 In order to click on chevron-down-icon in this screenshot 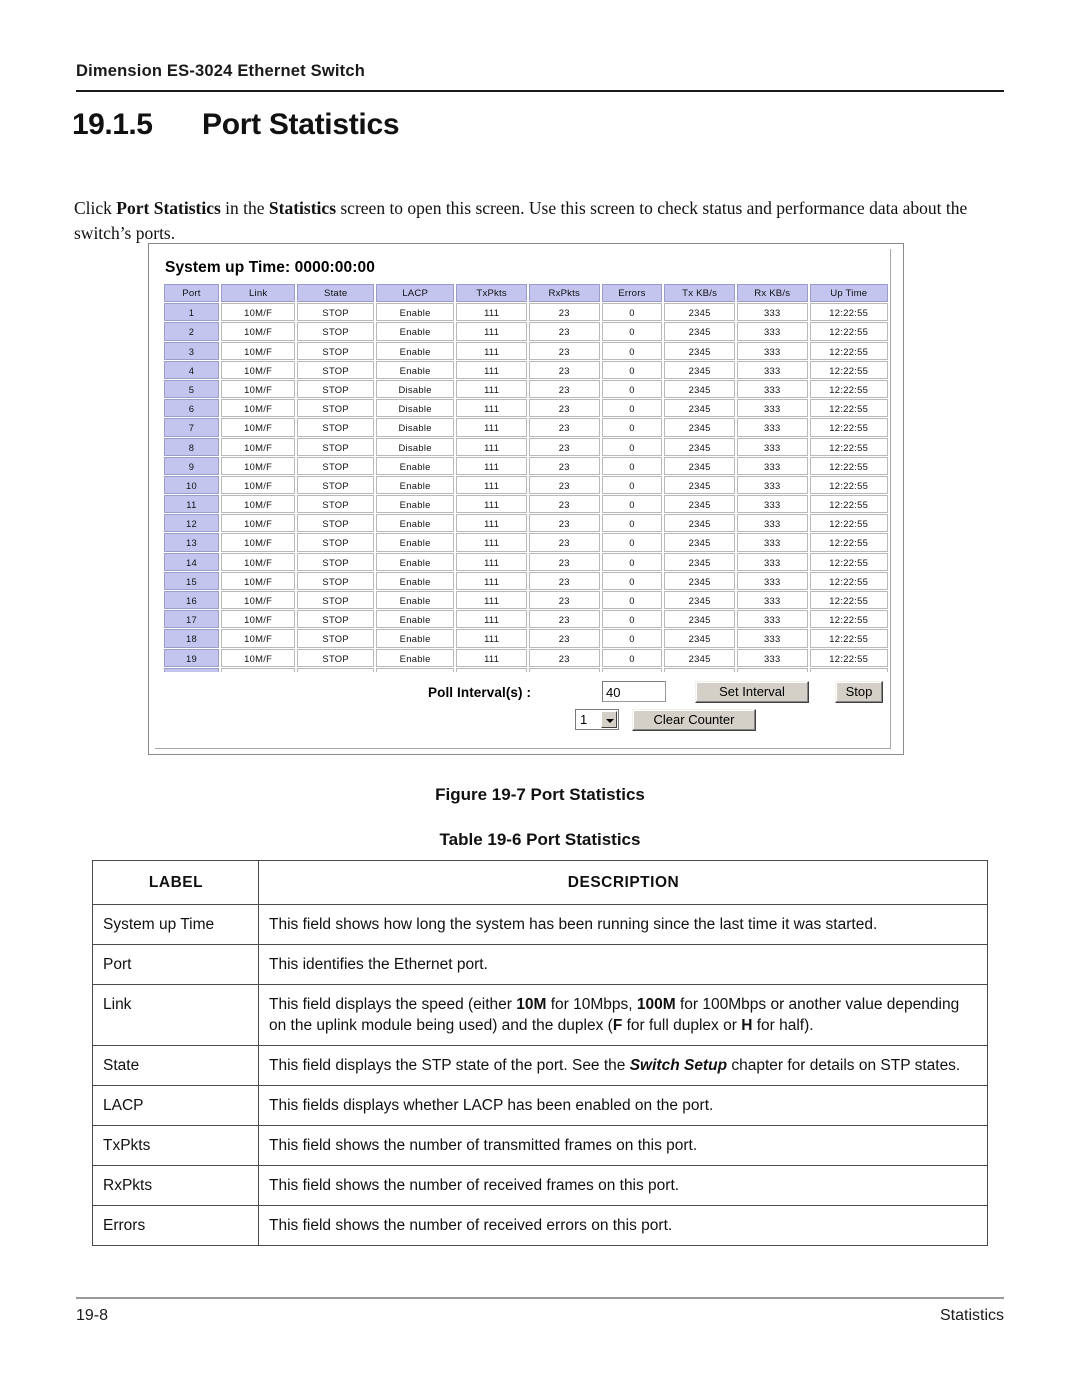, I will do `click(609, 719)`.